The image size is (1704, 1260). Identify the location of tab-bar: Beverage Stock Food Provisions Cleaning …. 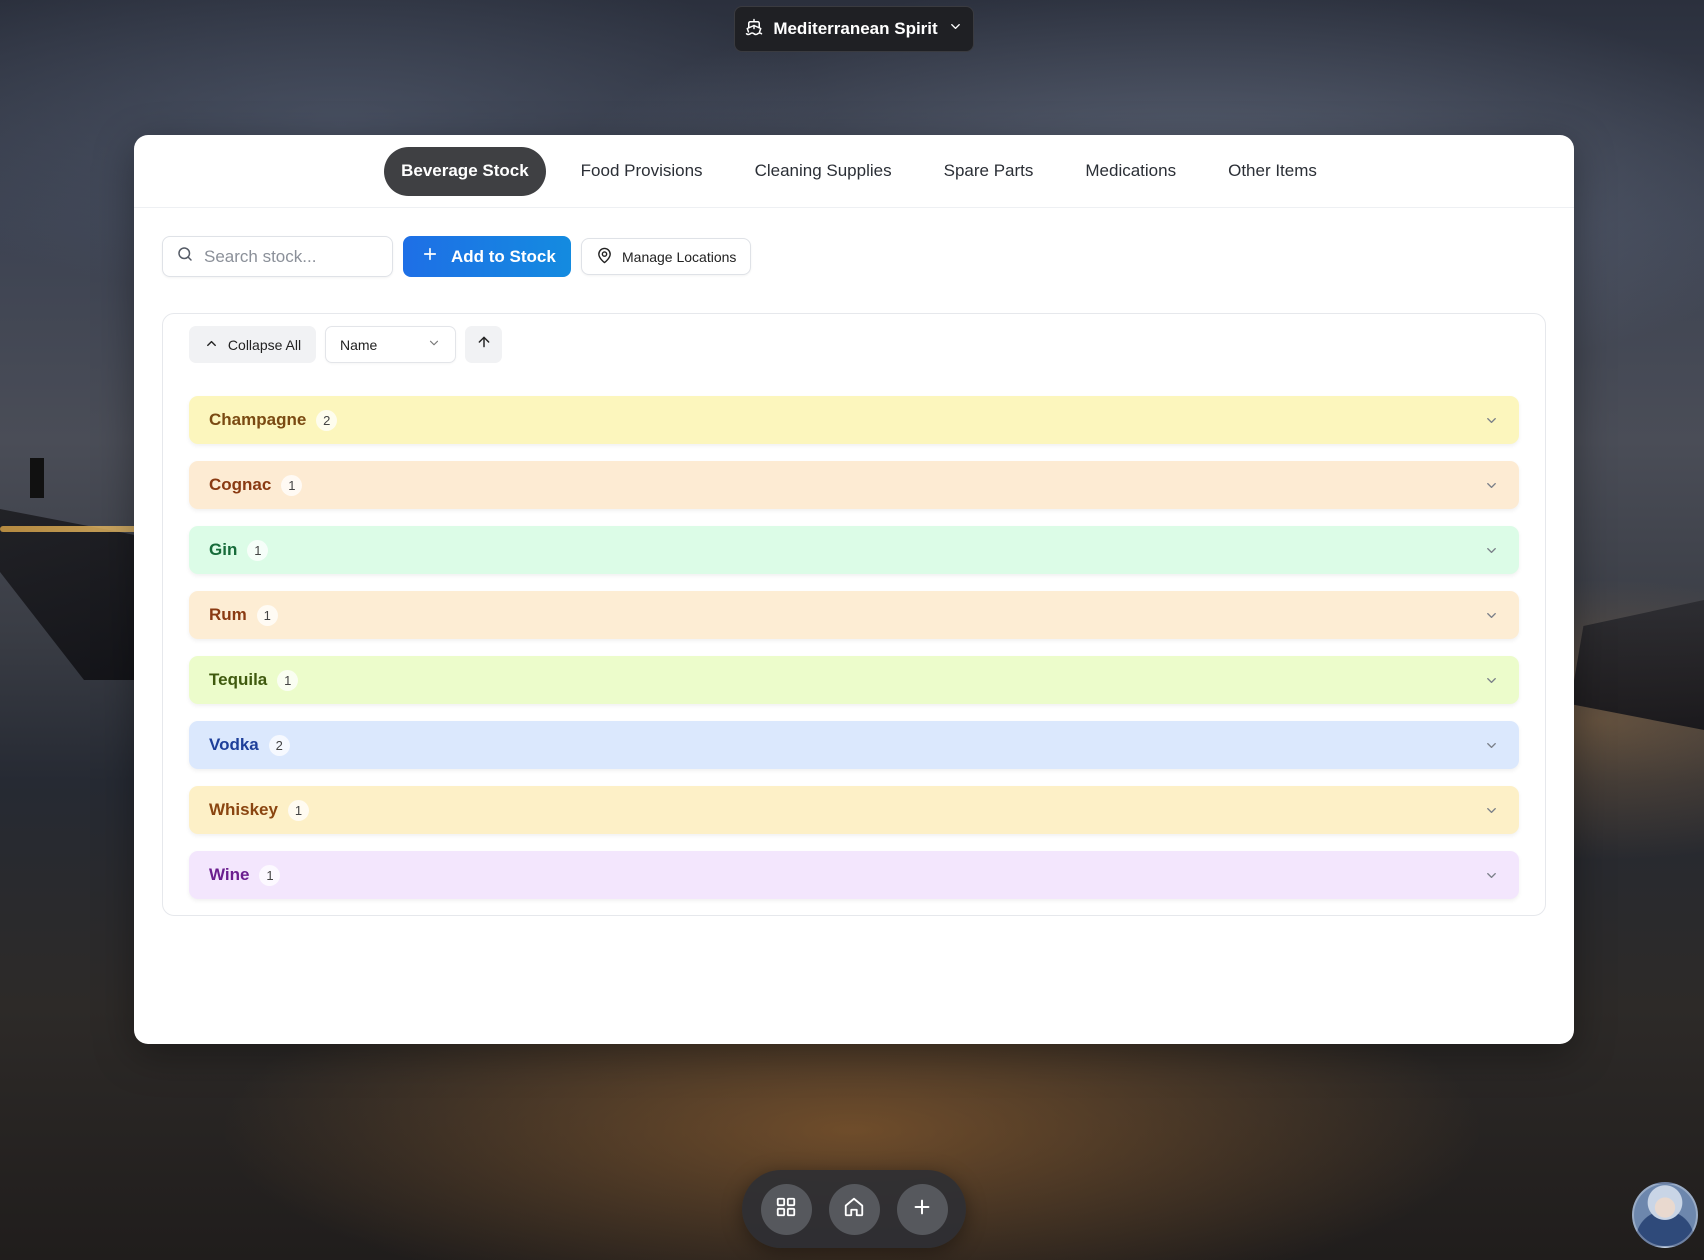
(854, 171).